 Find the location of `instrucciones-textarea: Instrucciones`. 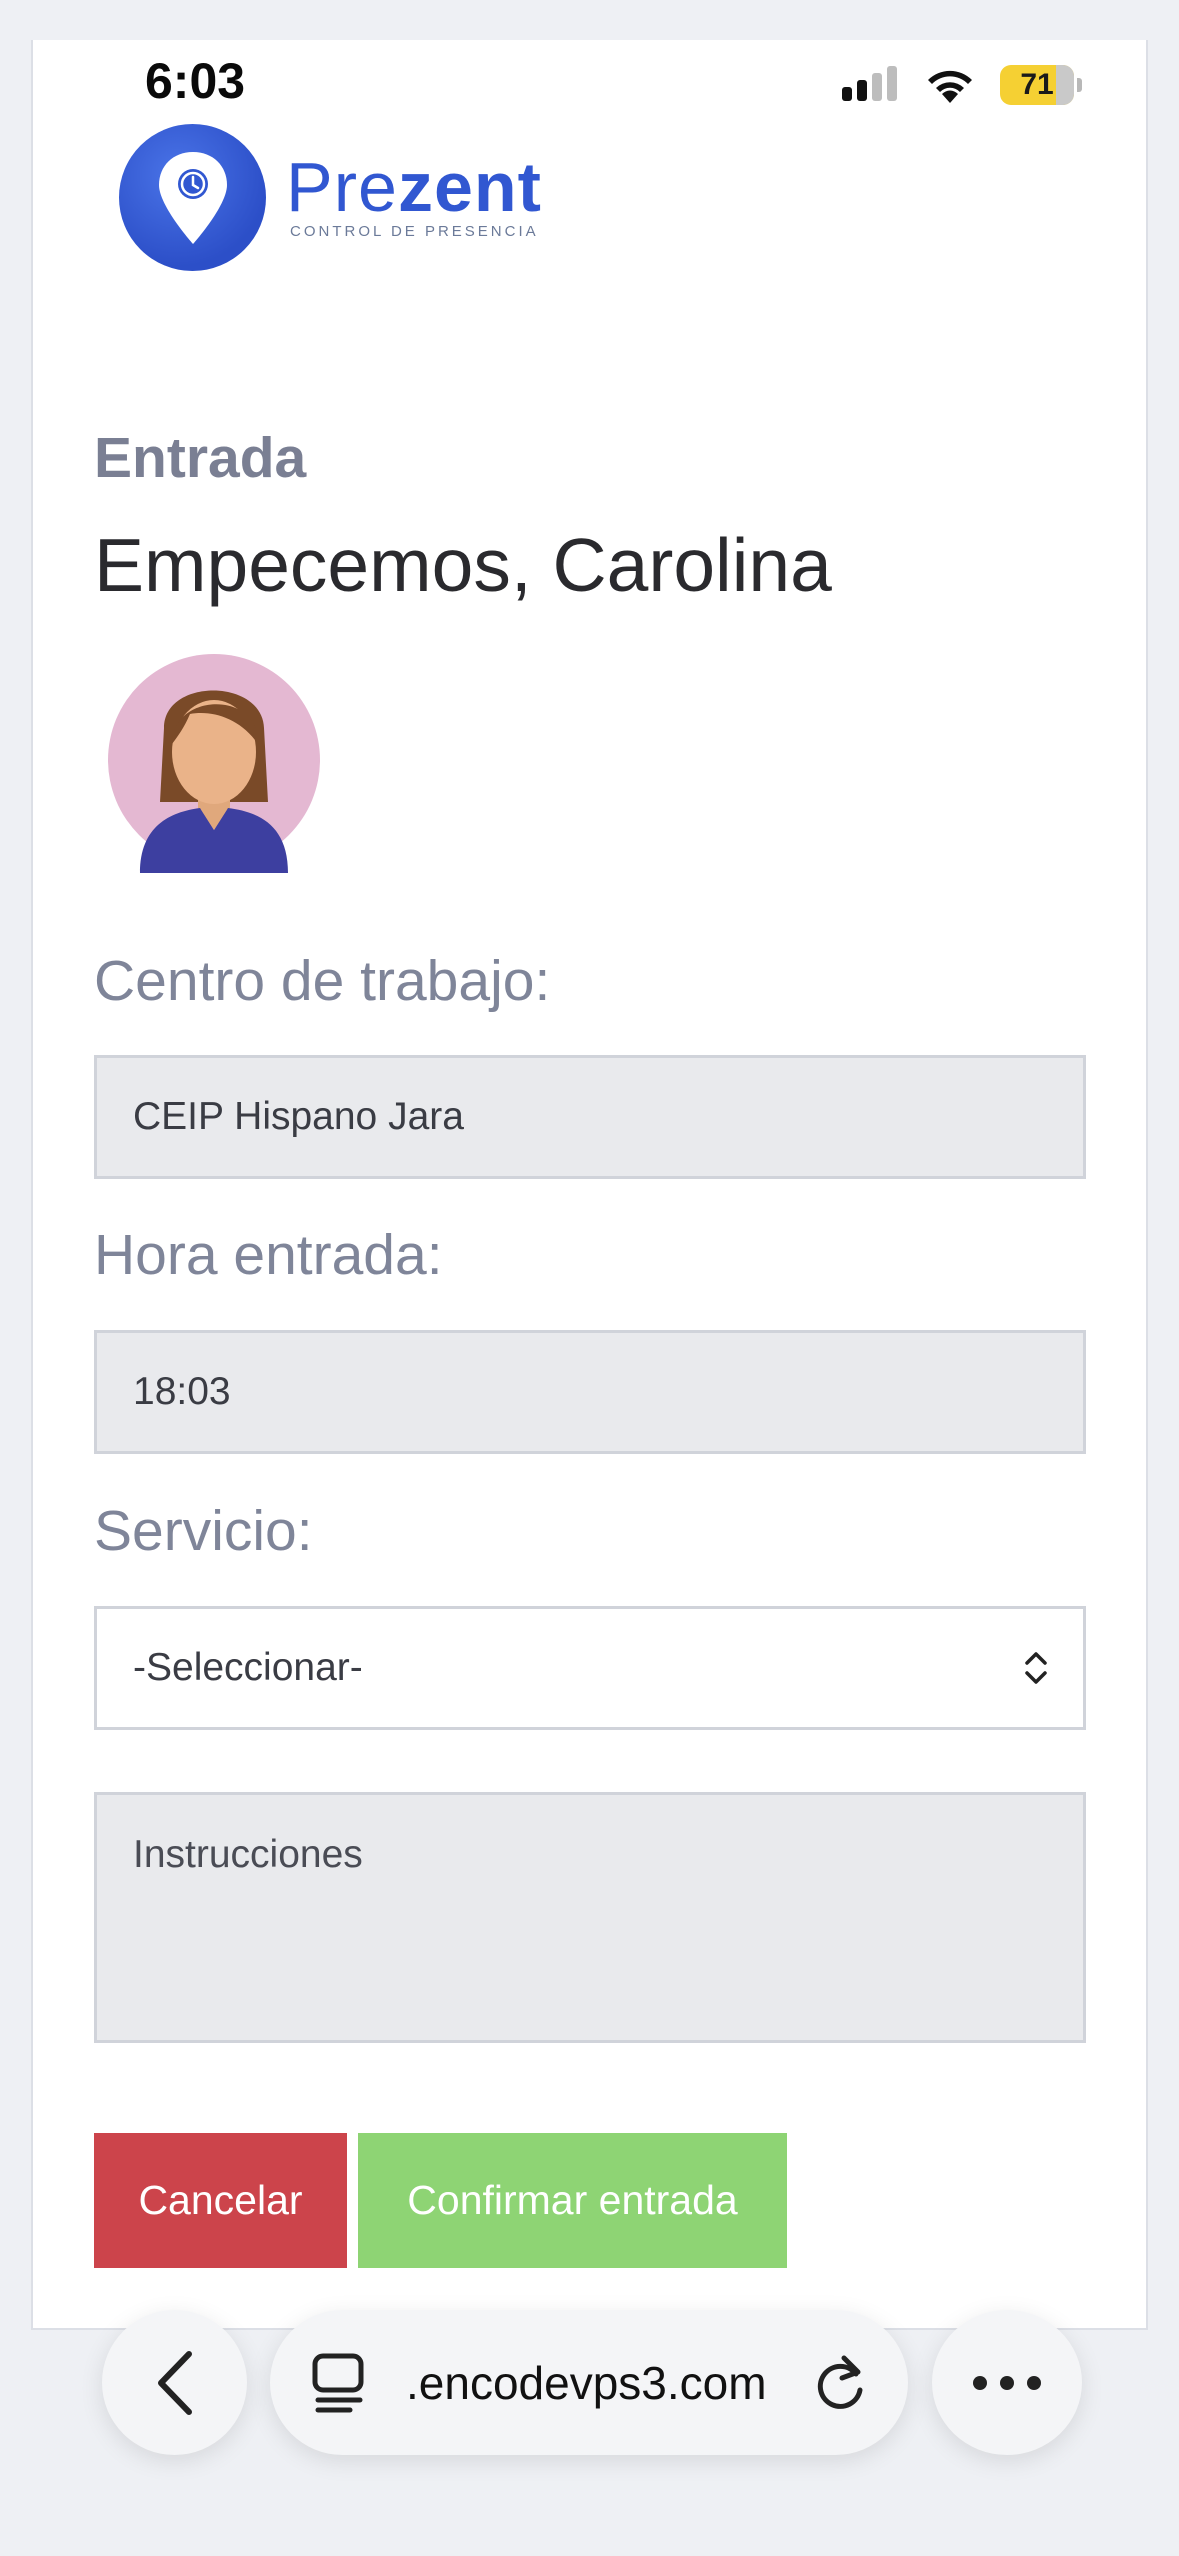

instrucciones-textarea: Instrucciones is located at coordinates (590, 1917).